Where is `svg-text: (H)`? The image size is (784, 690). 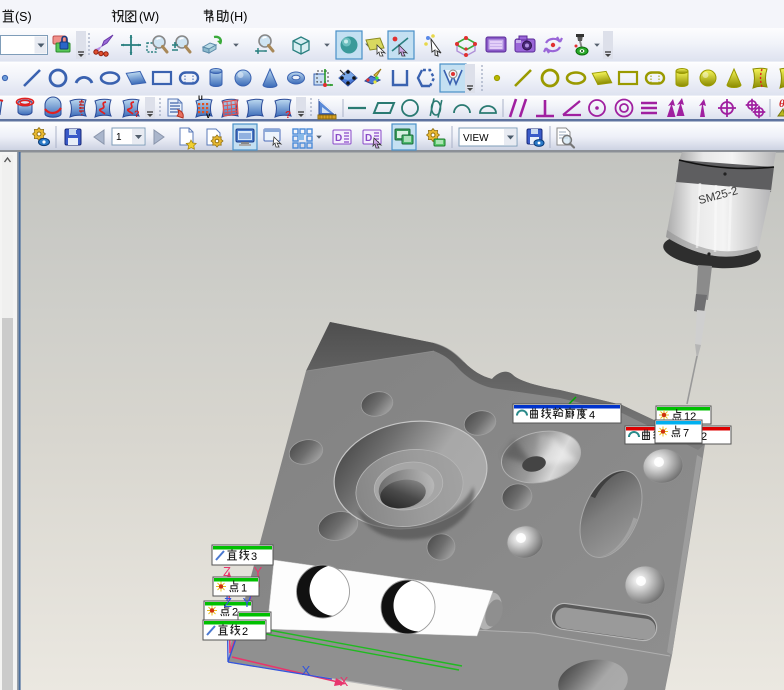
svg-text: (H) is located at coordinates (238, 17).